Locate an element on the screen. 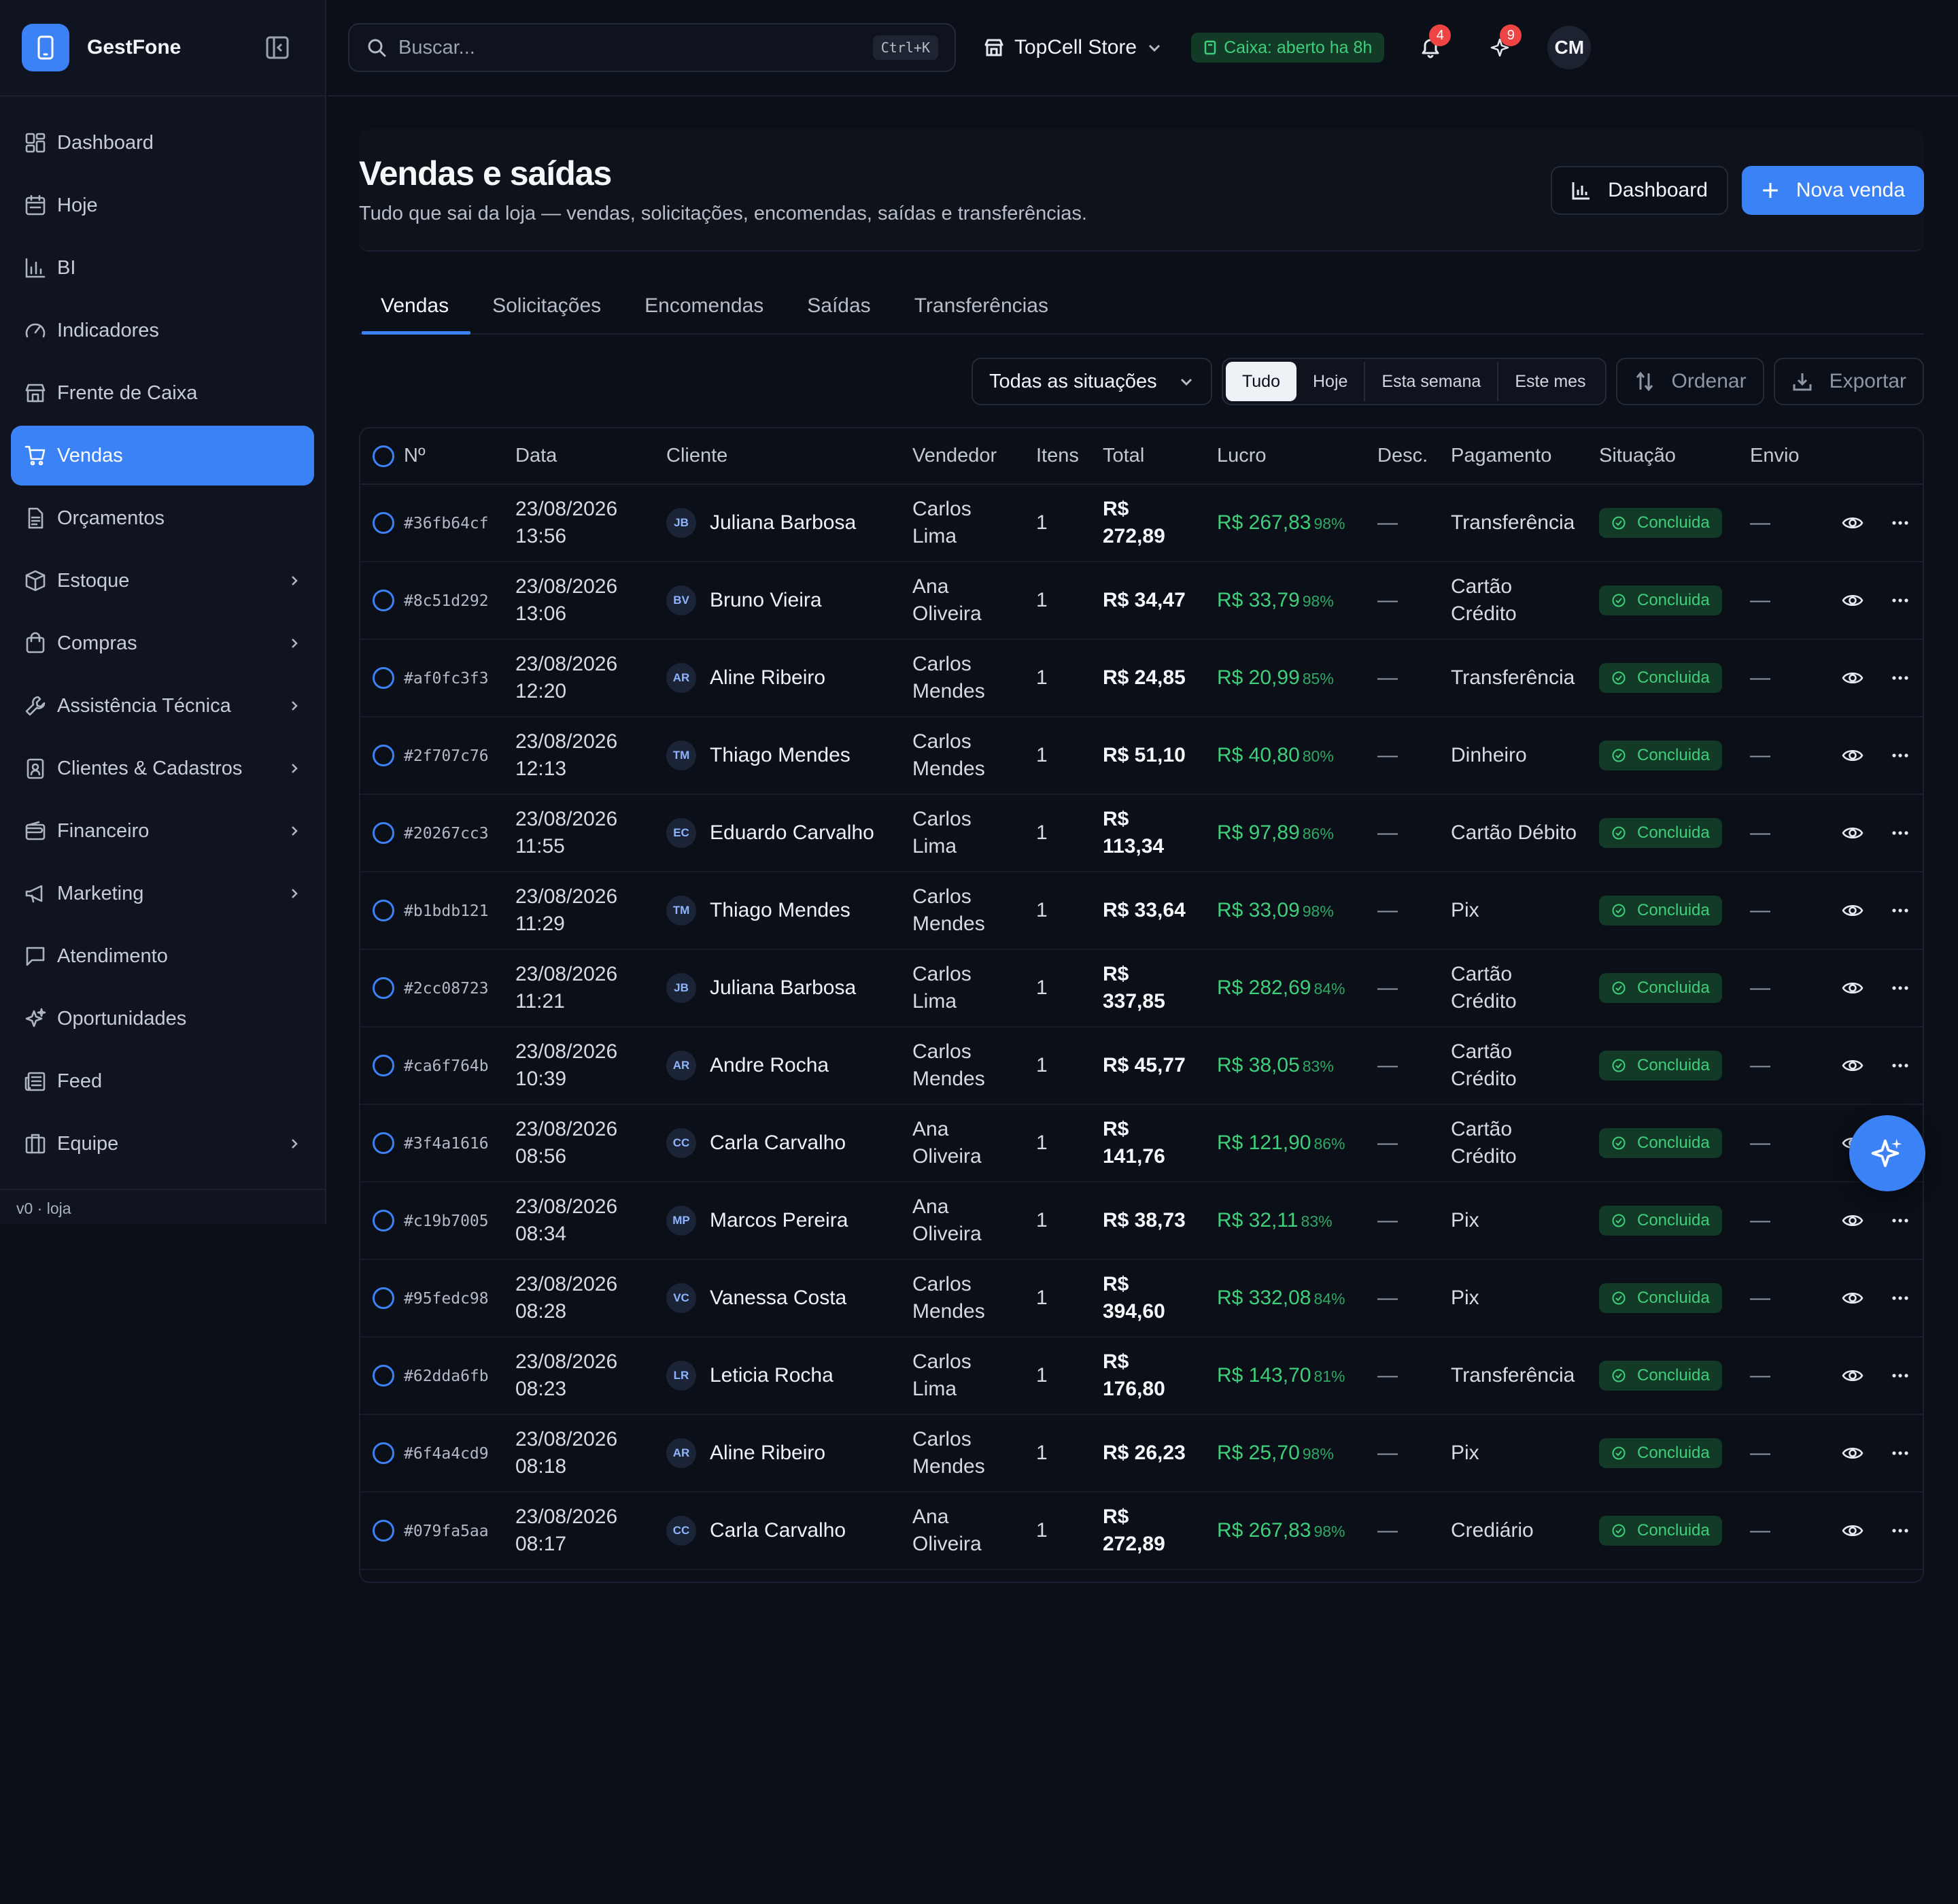 The image size is (1958, 1904). tab-solicitacoes: Solicitações is located at coordinates (546, 306).